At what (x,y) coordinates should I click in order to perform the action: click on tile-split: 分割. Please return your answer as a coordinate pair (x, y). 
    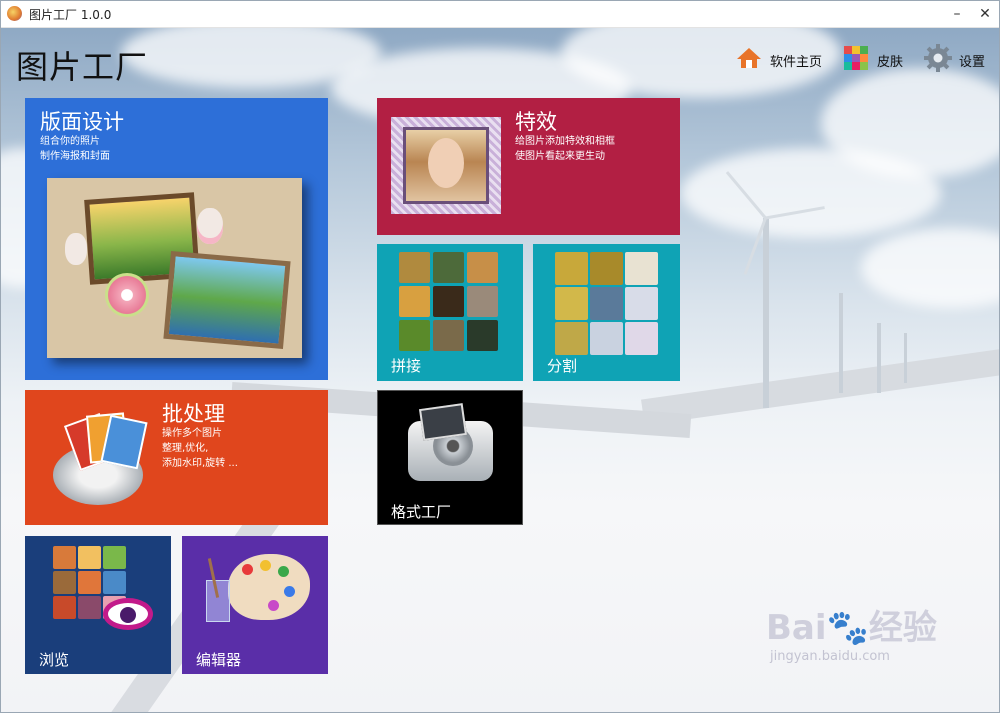
    Looking at the image, I should click on (606, 312).